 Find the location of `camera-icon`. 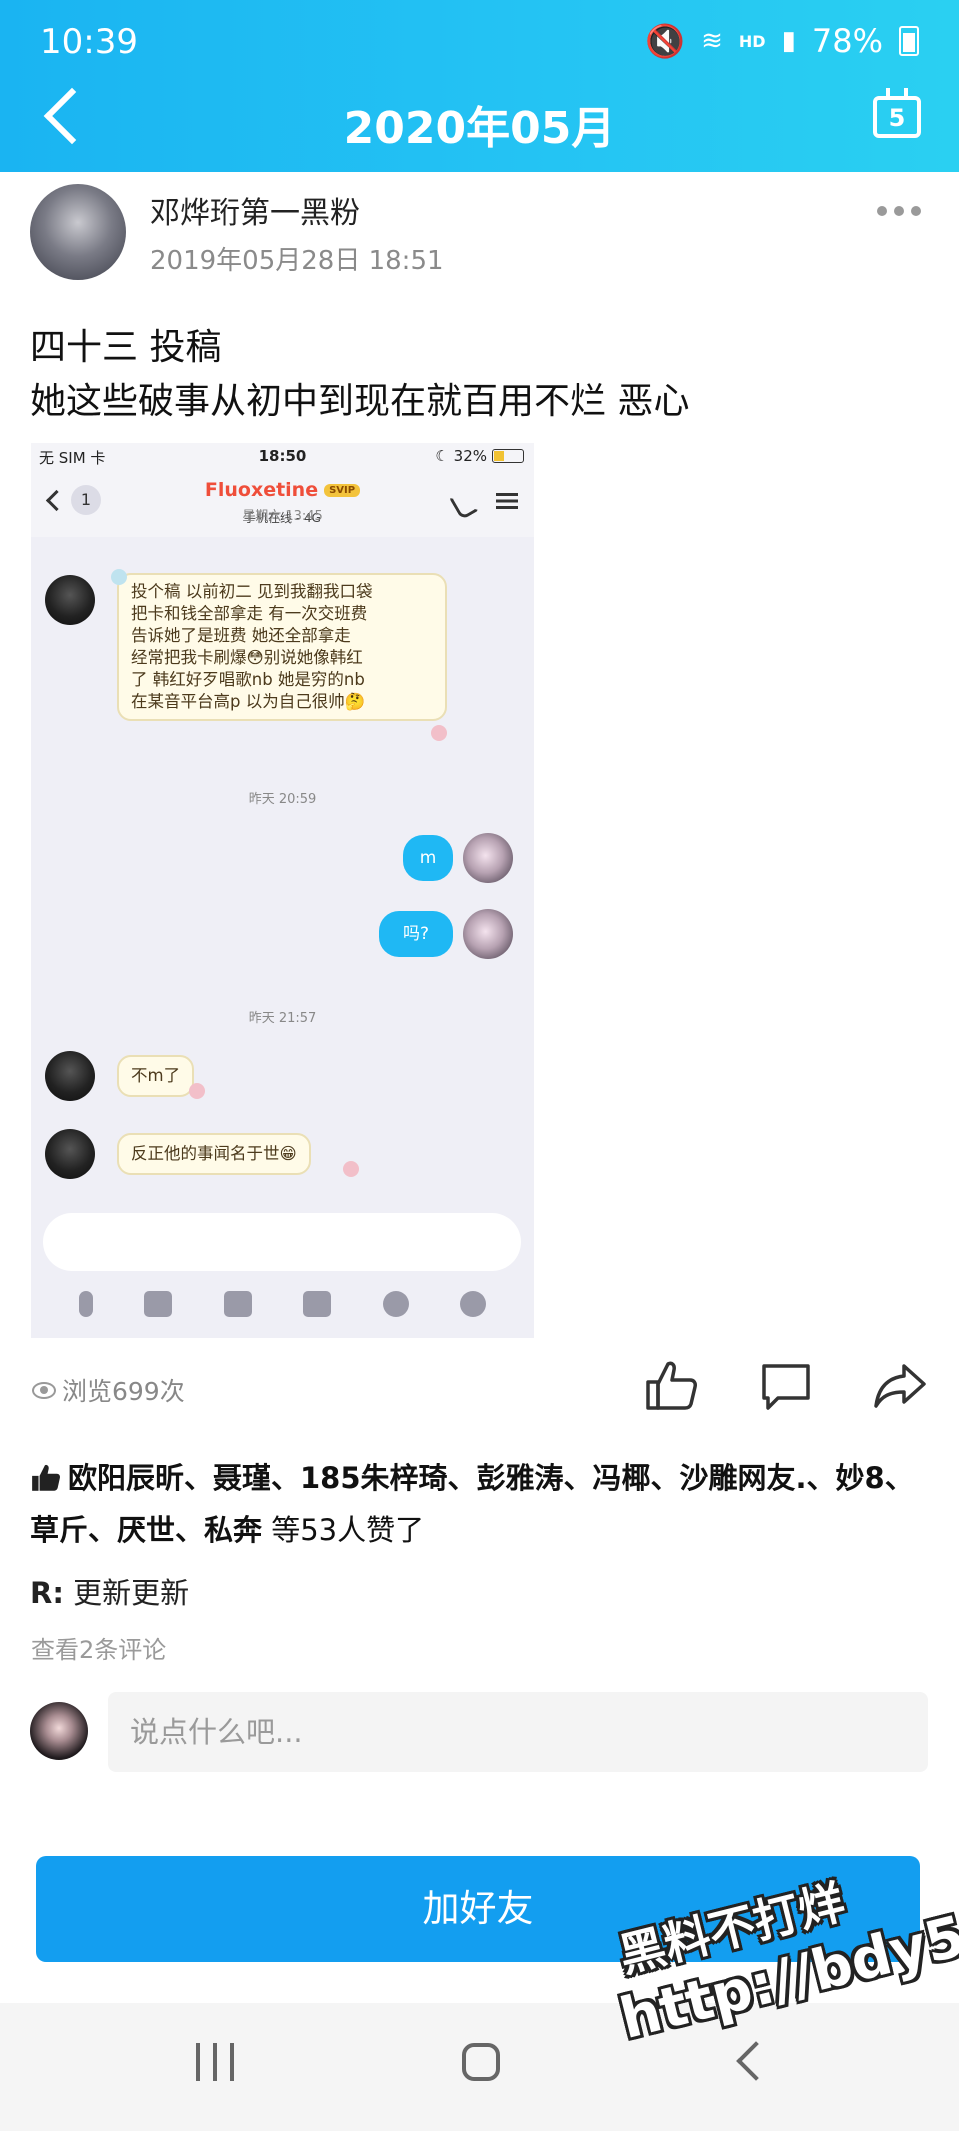

camera-icon is located at coordinates (237, 1304).